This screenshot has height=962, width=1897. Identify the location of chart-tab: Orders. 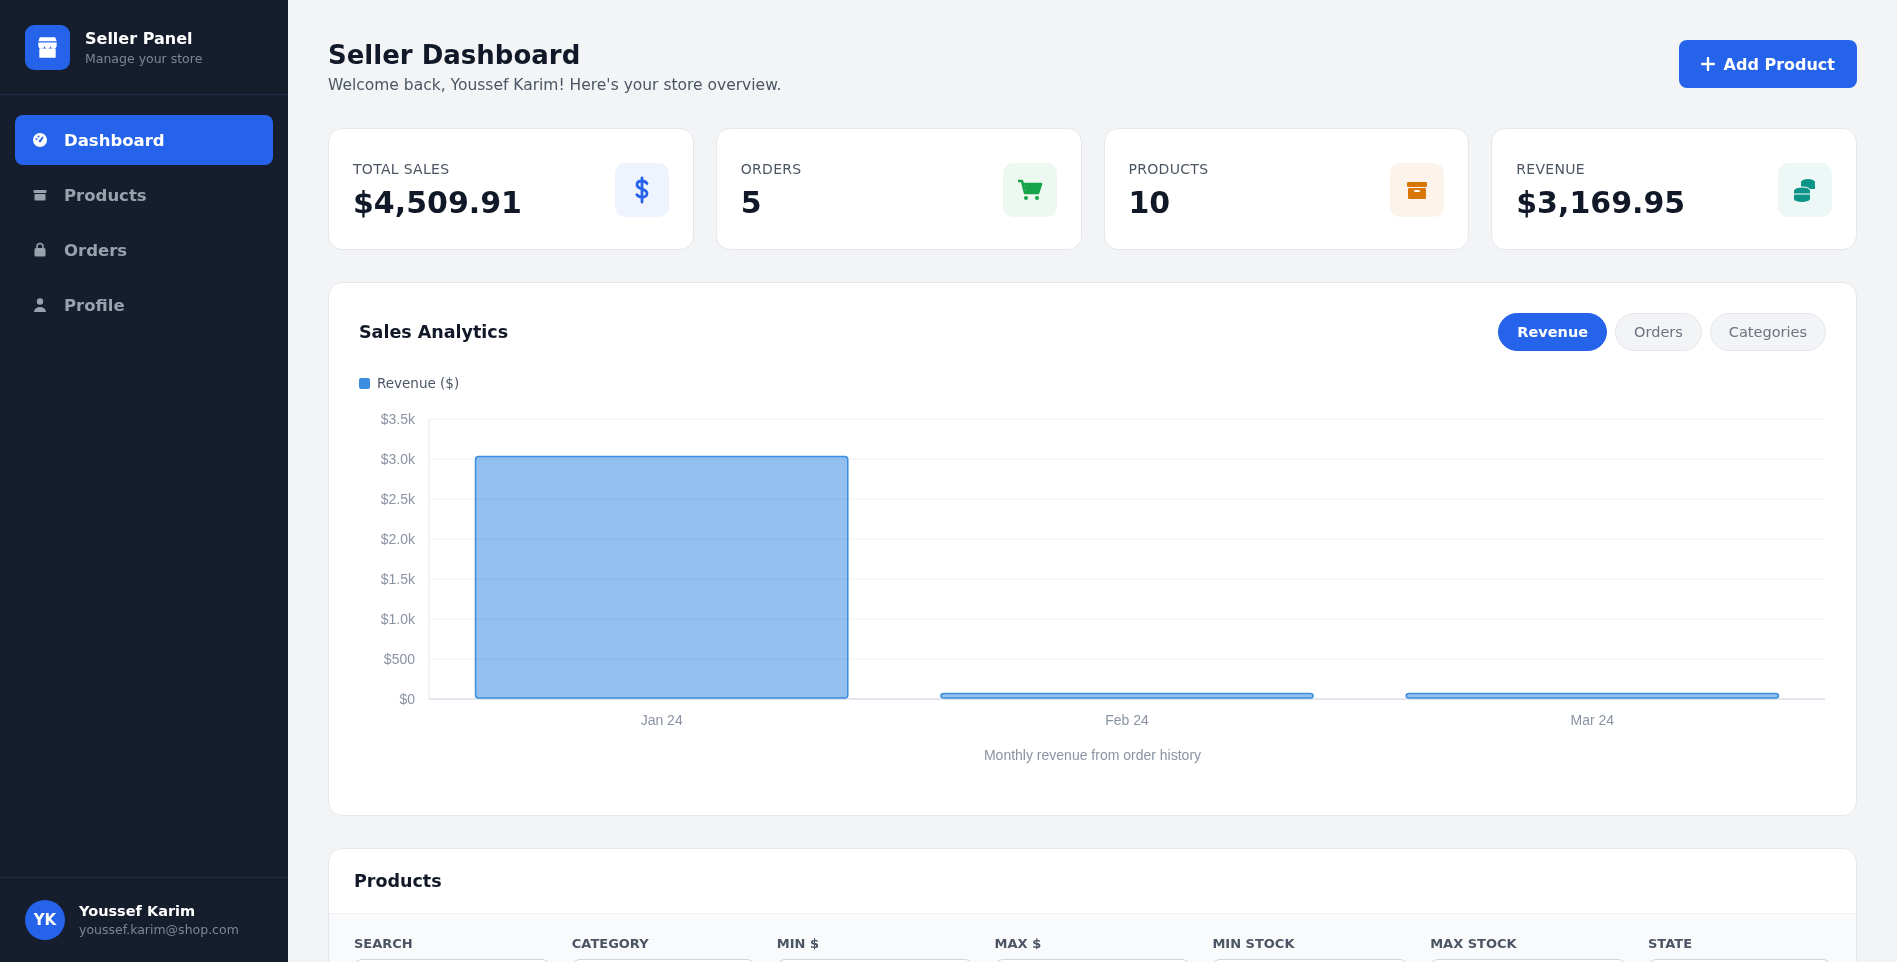
(1658, 332).